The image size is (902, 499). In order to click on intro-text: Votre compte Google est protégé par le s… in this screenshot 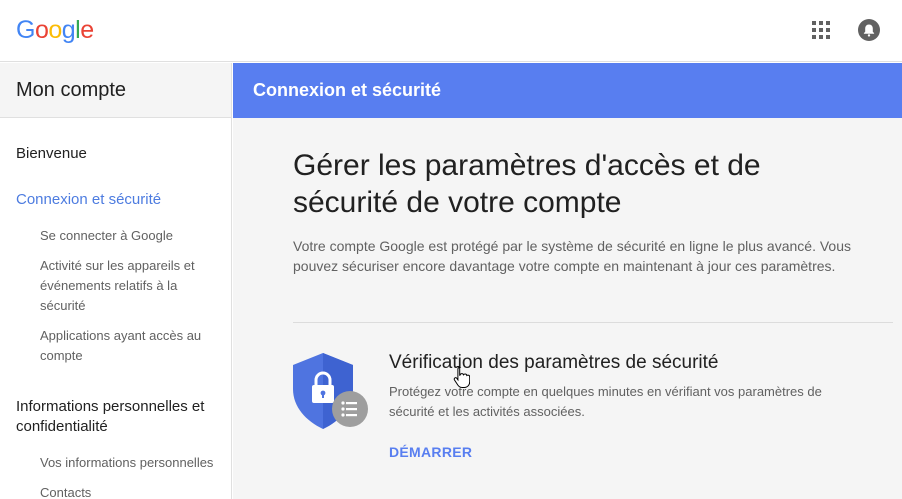, I will do `click(572, 256)`.